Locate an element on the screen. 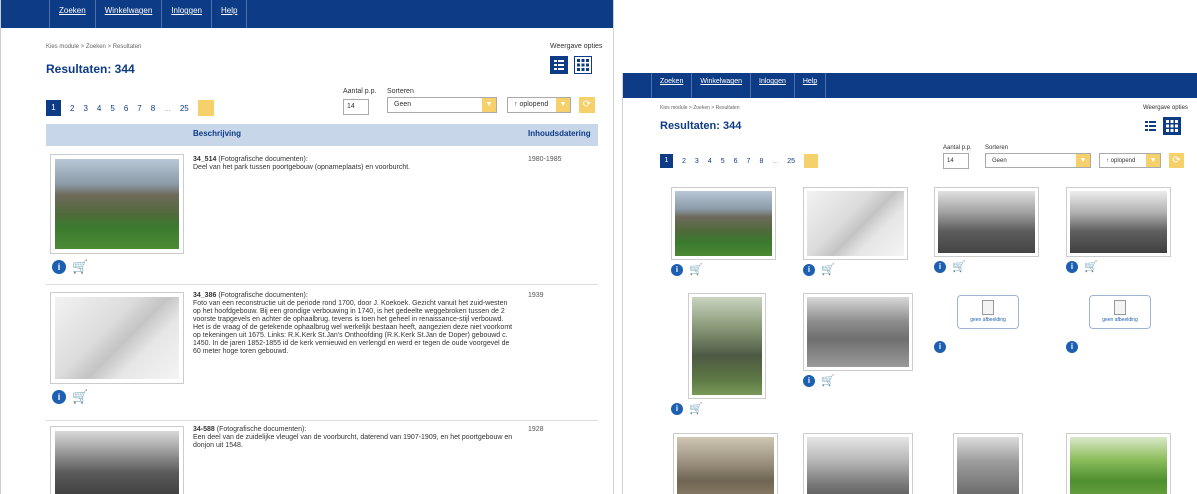 The height and width of the screenshot is (494, 1197). results-title: Resultaten: 344 is located at coordinates (90, 69).